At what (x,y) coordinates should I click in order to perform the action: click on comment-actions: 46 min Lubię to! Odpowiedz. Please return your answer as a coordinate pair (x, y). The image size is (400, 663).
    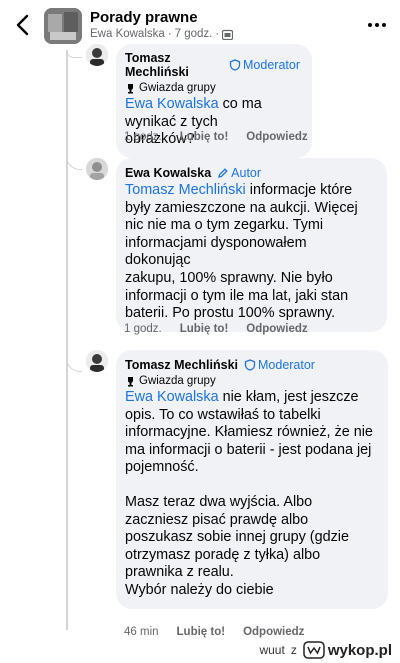
    Looking at the image, I should click on (214, 632).